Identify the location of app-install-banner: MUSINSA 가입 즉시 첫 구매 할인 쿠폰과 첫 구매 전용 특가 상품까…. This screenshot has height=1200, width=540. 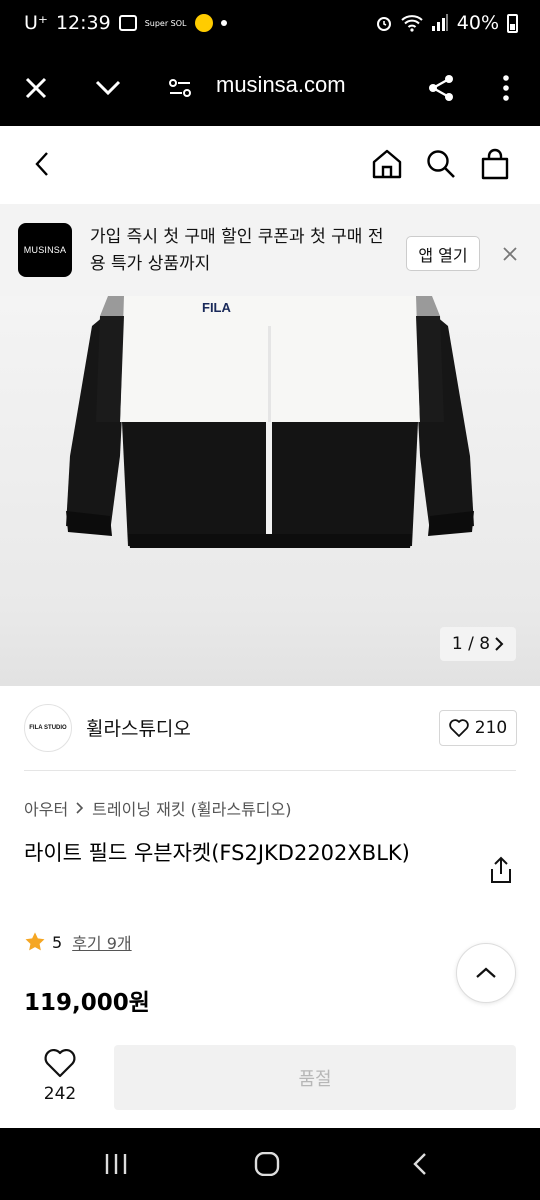
(270, 250).